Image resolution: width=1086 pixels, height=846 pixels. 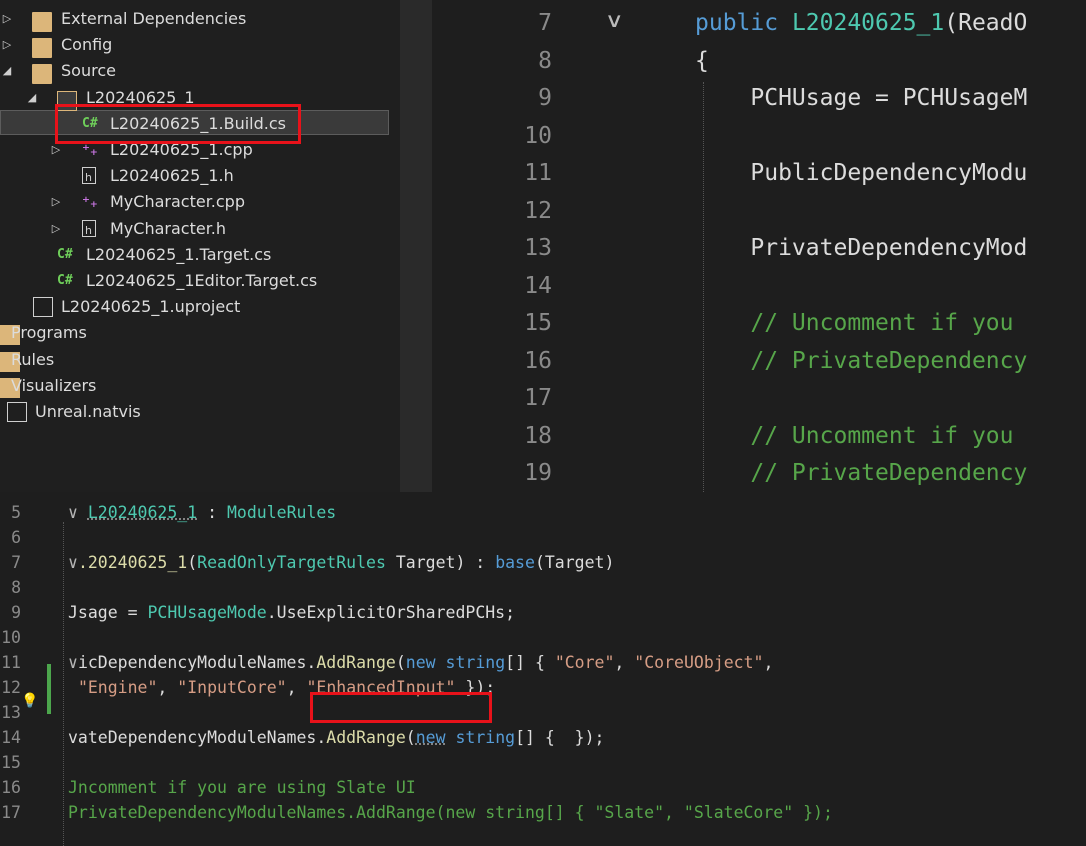 What do you see at coordinates (179, 254) in the screenshot?
I see `tree-item-label: L20240625_1.Target.cs` at bounding box center [179, 254].